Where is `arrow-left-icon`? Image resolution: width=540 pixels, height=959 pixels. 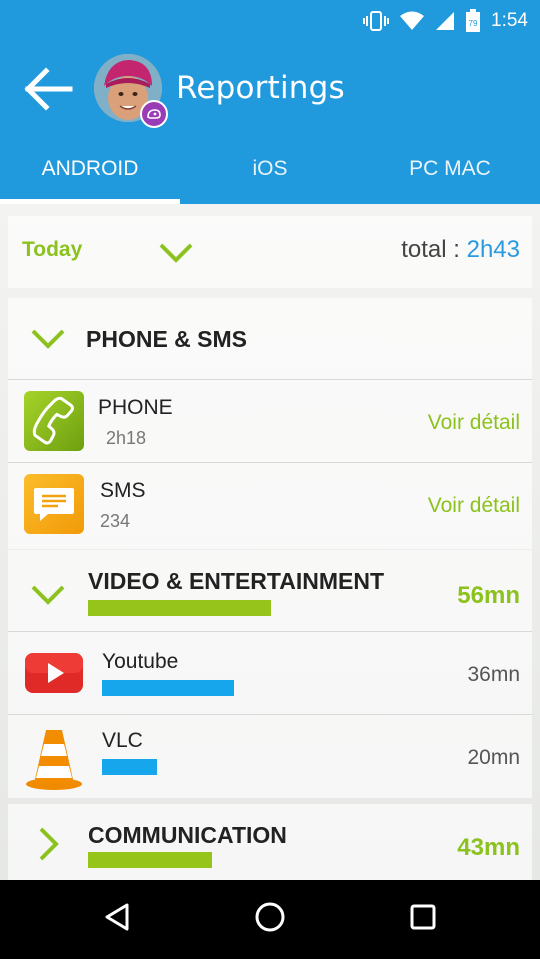
arrow-left-icon is located at coordinates (47, 93).